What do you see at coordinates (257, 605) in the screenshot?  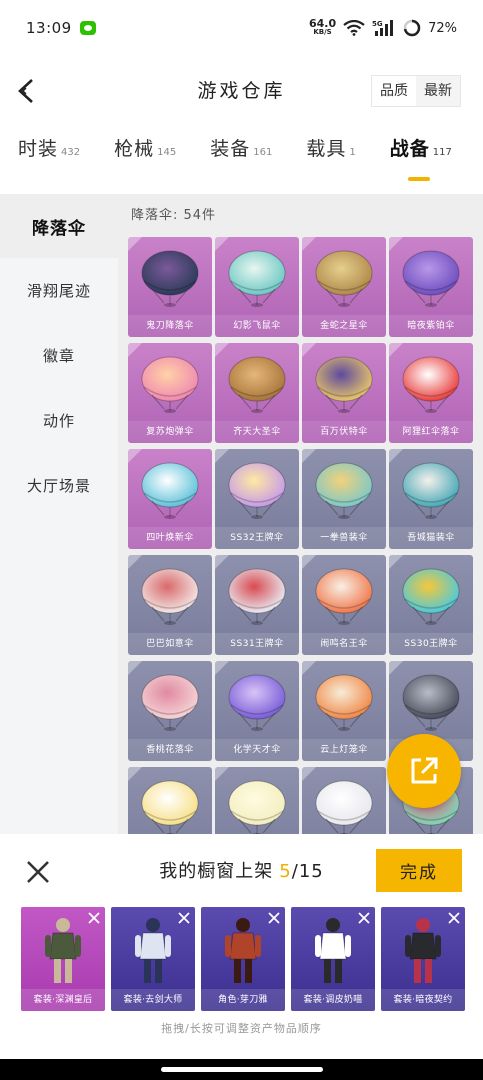 I see `parachute-card: SS31王牌伞` at bounding box center [257, 605].